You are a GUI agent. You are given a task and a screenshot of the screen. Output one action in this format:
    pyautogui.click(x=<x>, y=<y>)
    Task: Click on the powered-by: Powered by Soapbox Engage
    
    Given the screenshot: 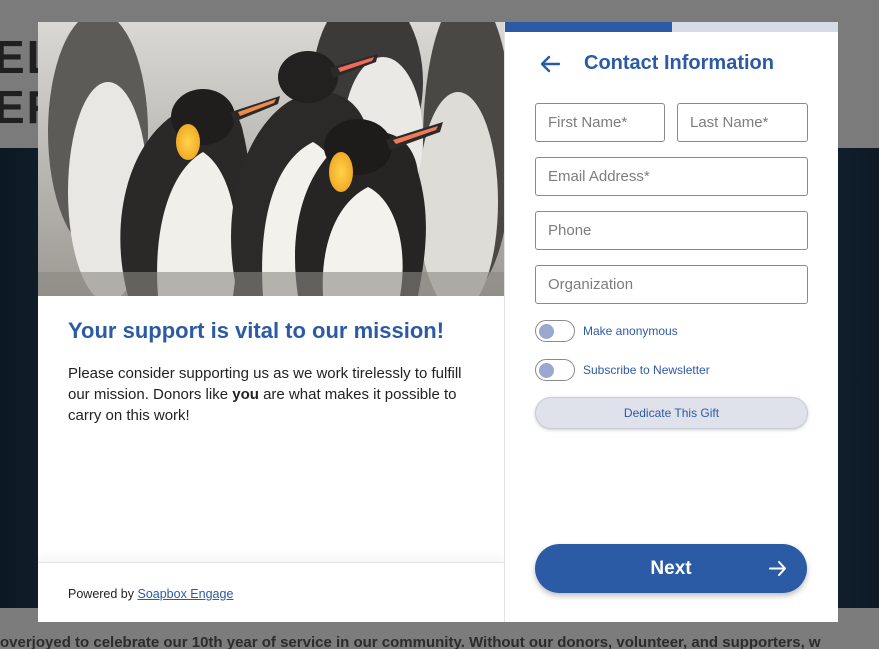 What is the action you would take?
    pyautogui.click(x=150, y=594)
    